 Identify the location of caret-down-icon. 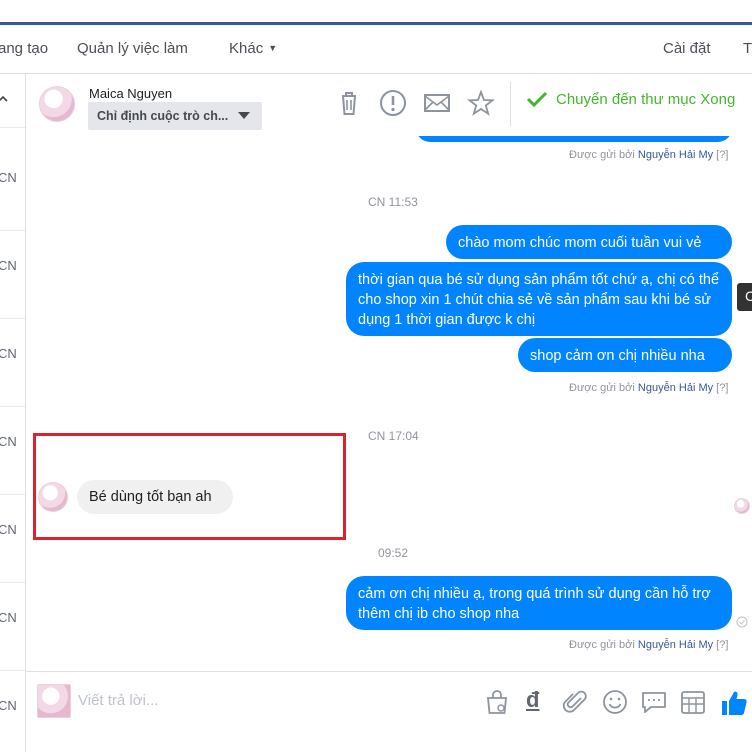
(244, 115).